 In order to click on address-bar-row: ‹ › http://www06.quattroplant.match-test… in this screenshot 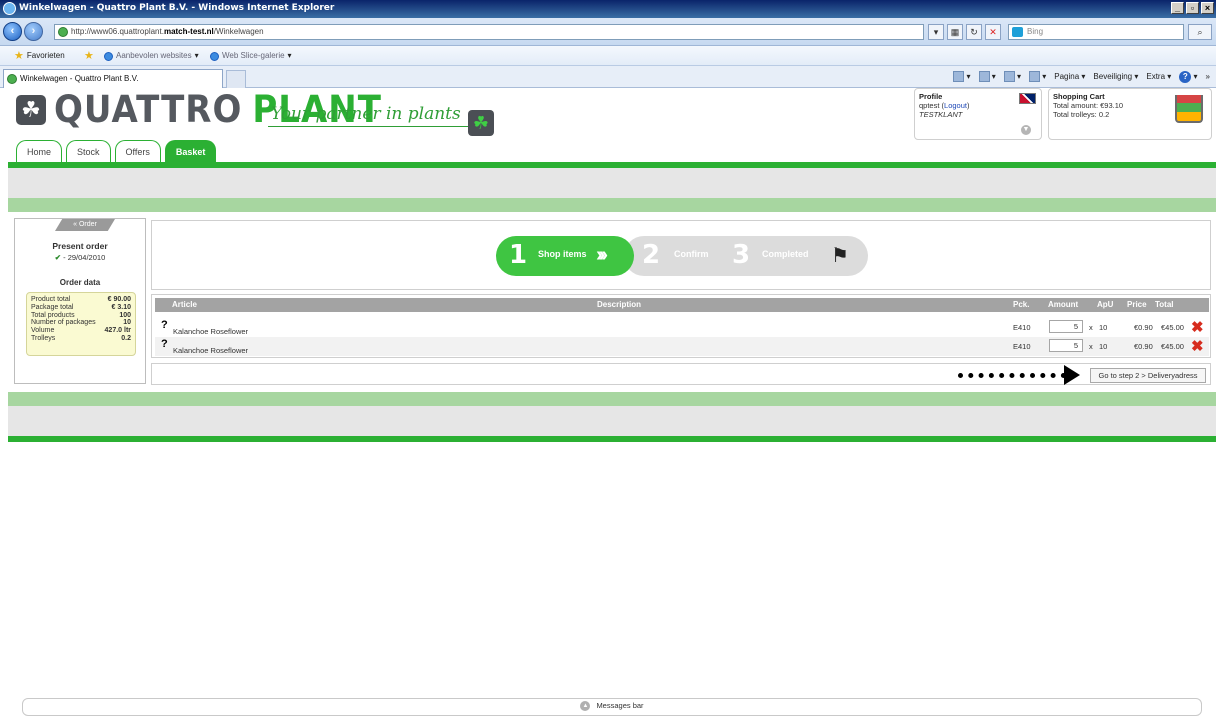, I will do `click(608, 32)`.